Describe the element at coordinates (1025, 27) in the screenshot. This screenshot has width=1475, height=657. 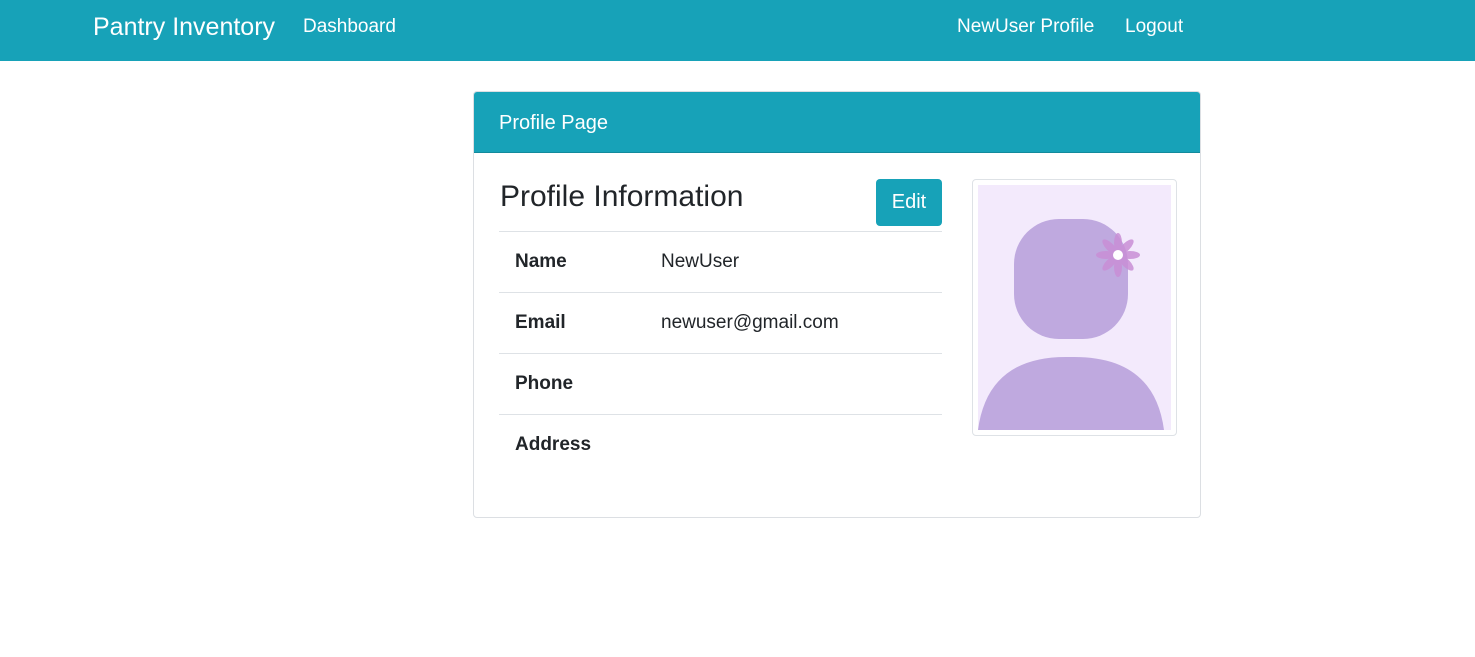
I see `nav-link-profile: NewUser Profile` at that location.